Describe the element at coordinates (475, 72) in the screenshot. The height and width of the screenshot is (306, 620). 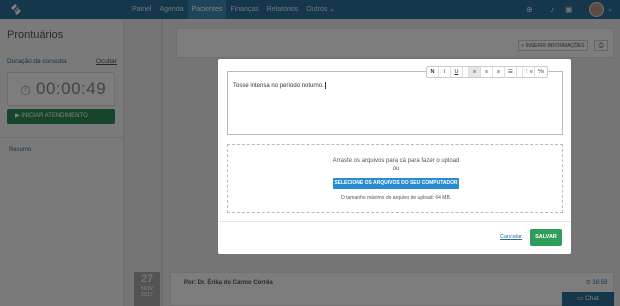
I see `align-left-icon: ≡` at that location.